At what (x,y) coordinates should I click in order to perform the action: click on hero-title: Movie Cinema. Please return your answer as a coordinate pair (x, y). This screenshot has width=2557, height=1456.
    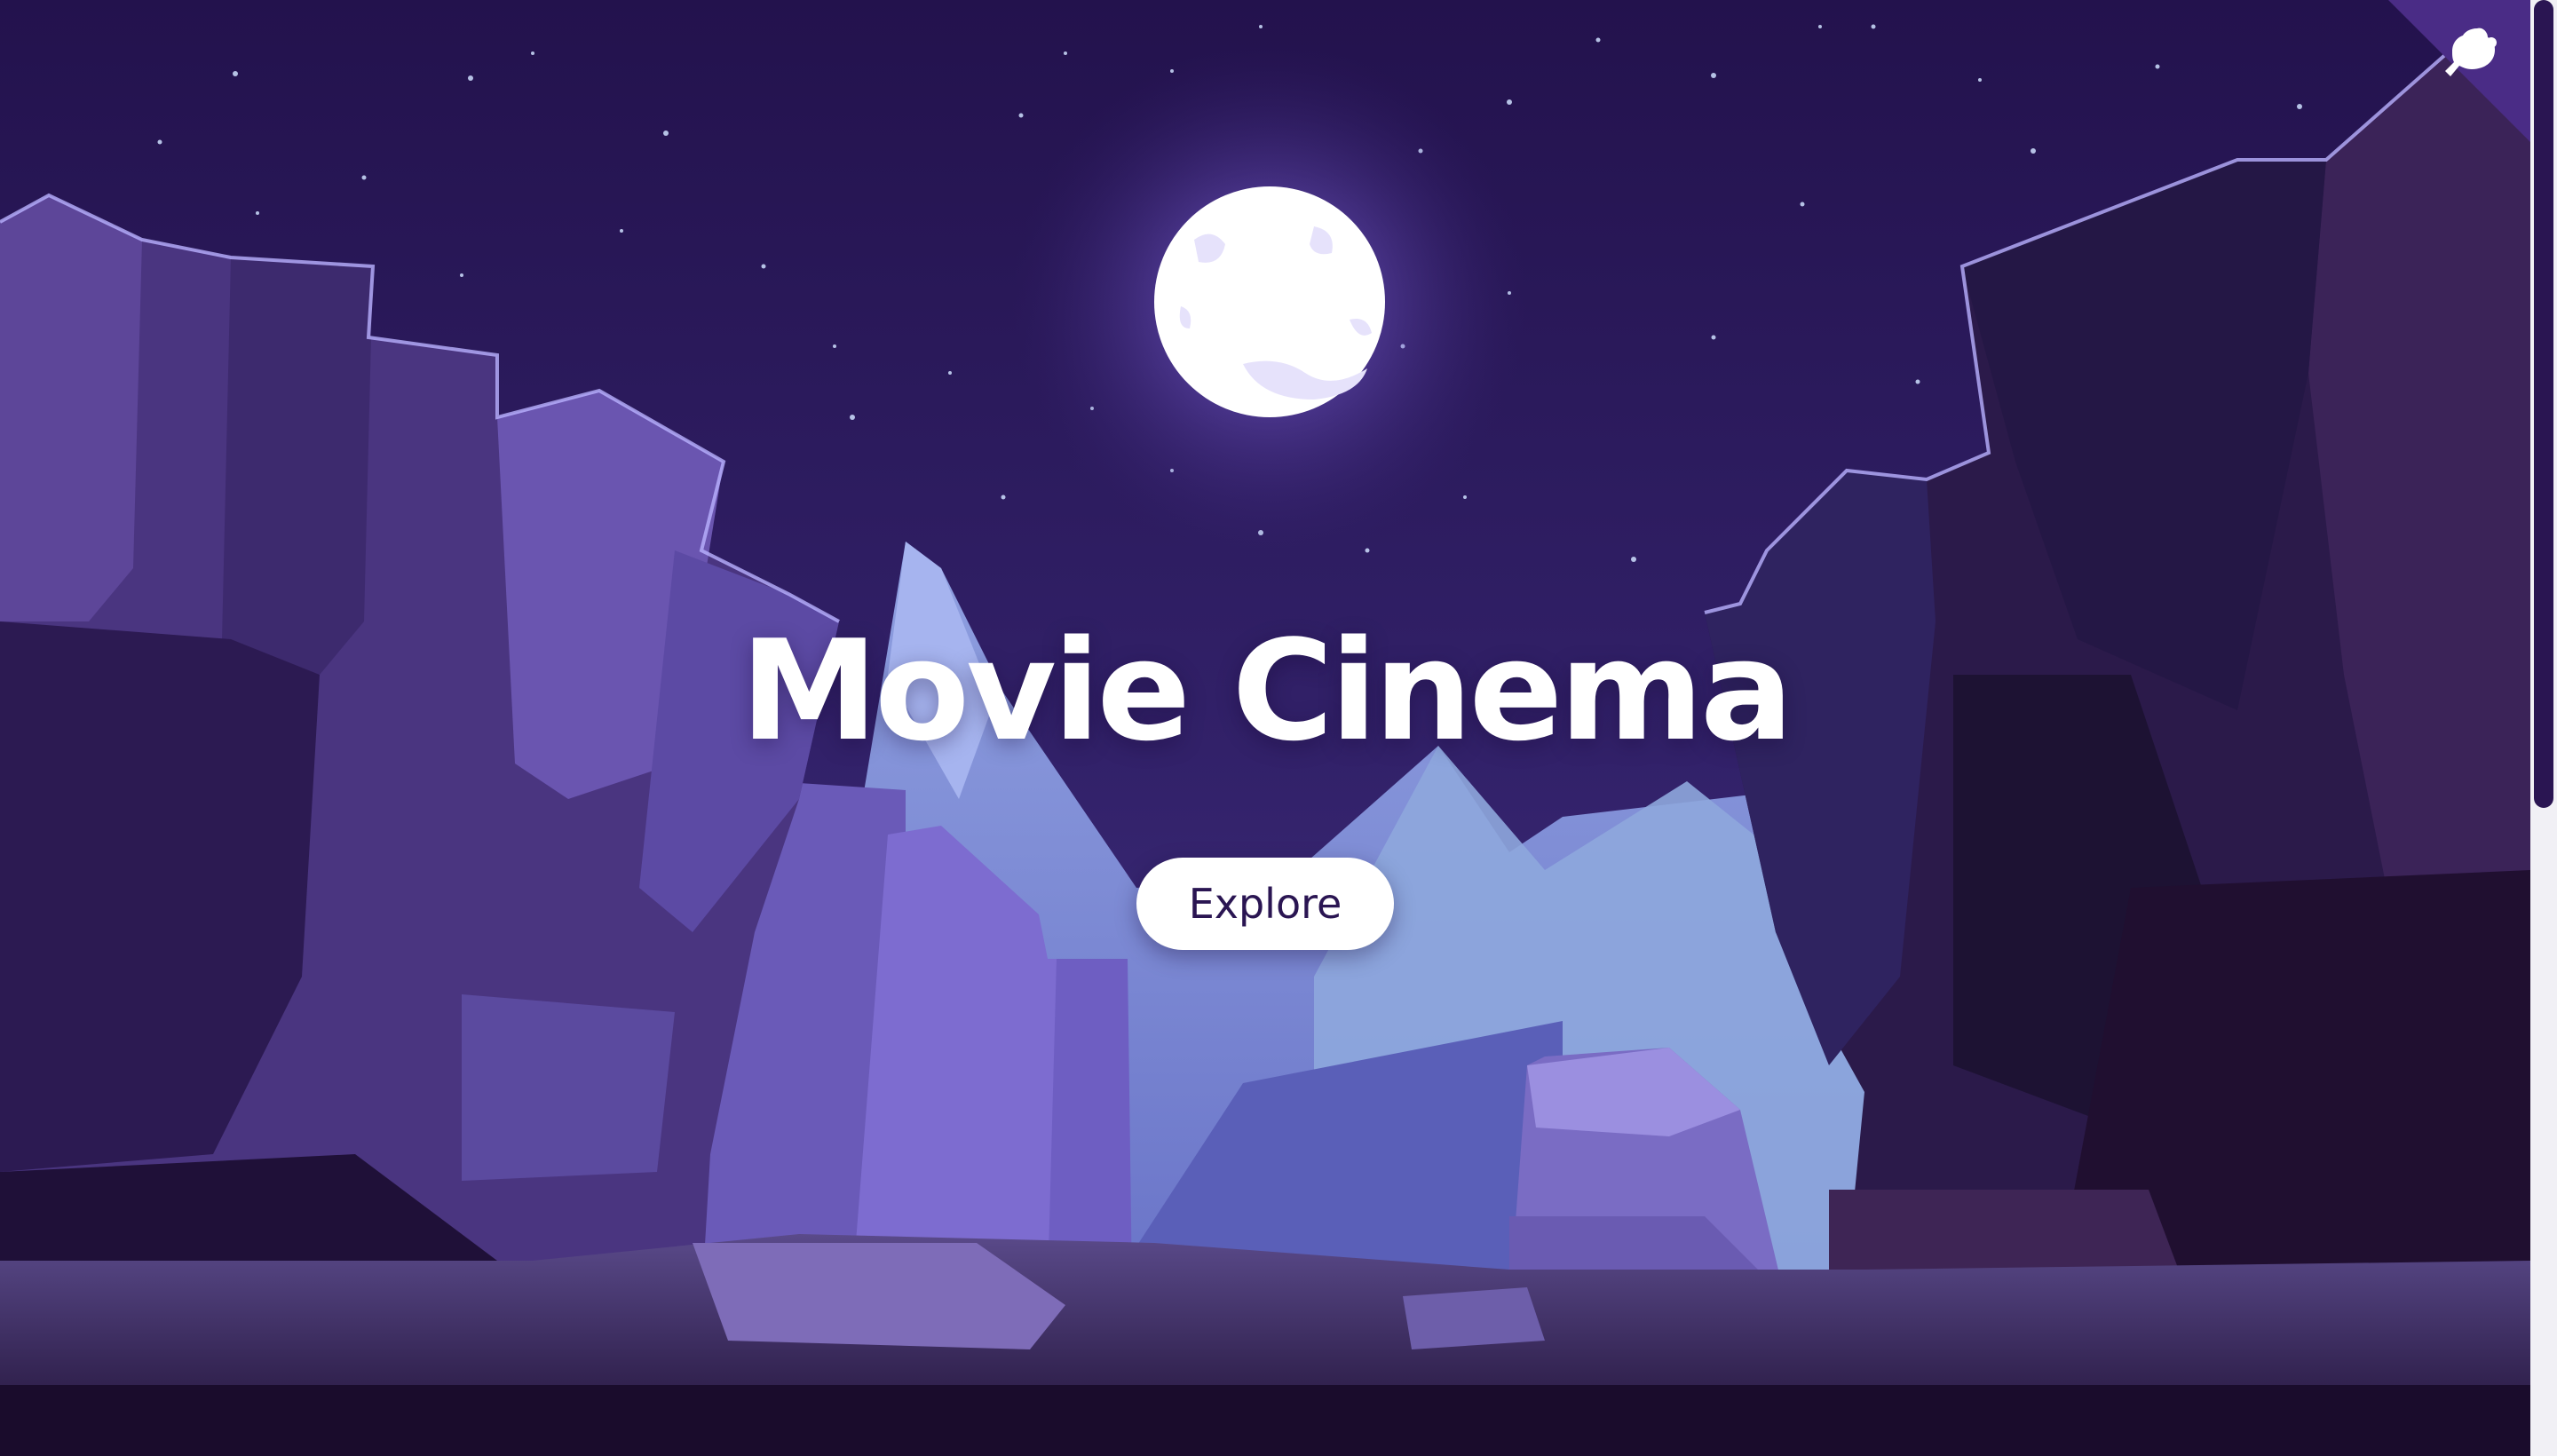
    Looking at the image, I should click on (1266, 691).